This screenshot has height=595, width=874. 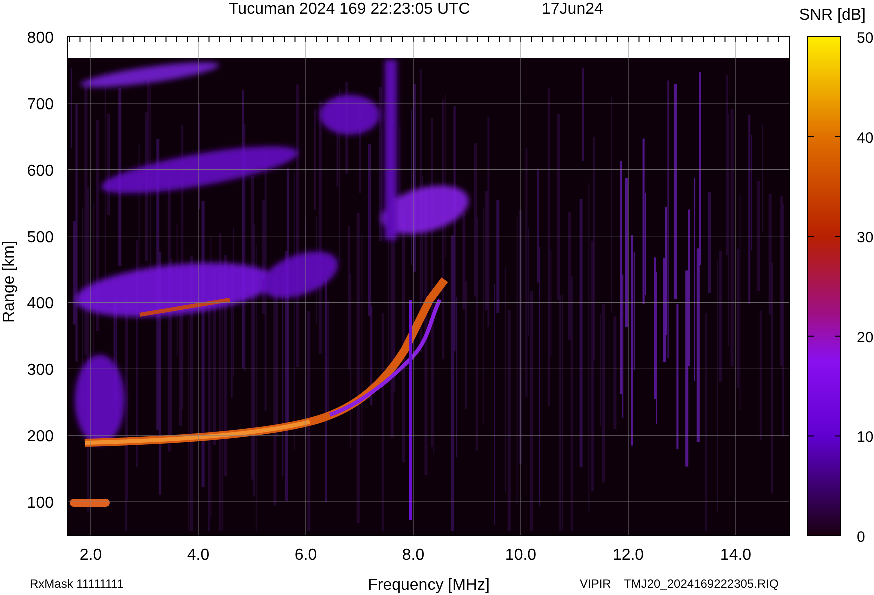 What do you see at coordinates (865, 138) in the screenshot?
I see `colorbar-tick-label: 40` at bounding box center [865, 138].